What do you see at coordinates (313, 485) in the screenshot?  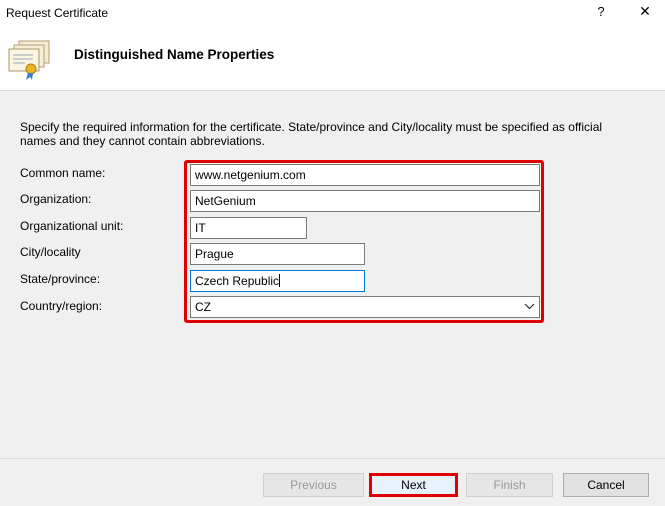 I see `previous-button: Previous` at bounding box center [313, 485].